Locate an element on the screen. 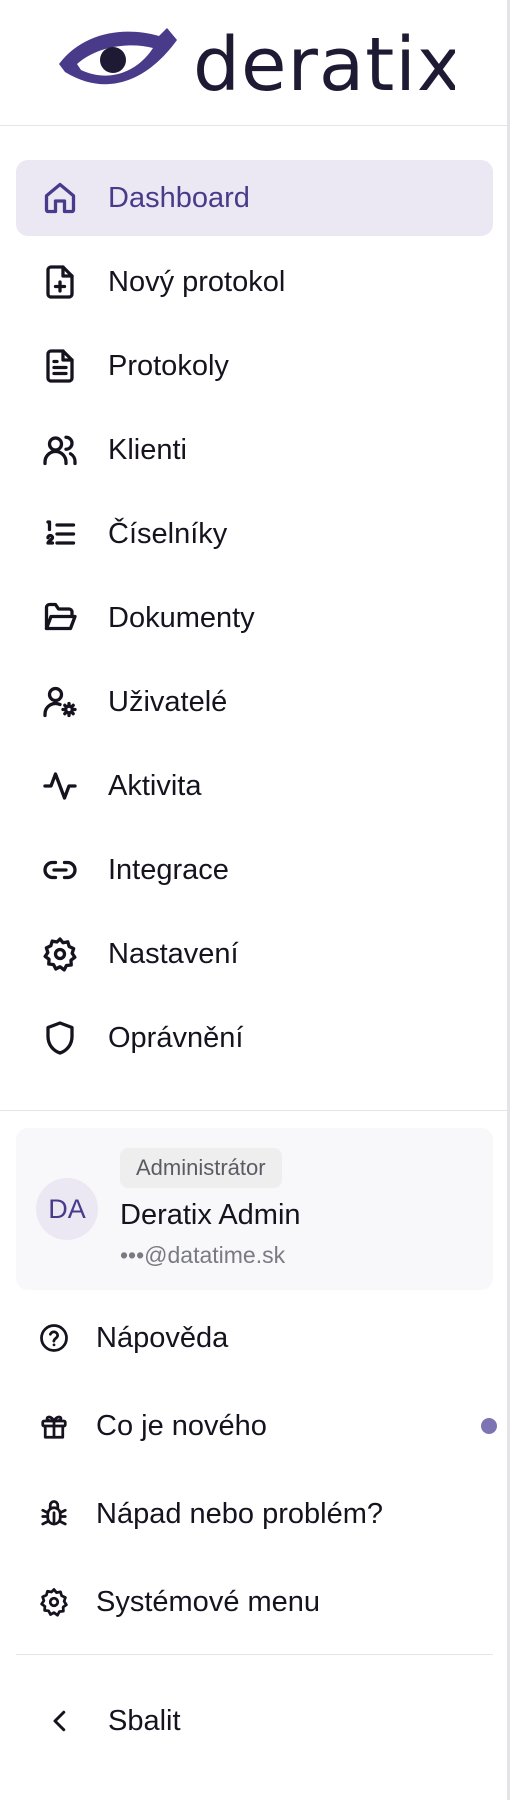  shield-icon is located at coordinates (60, 1038).